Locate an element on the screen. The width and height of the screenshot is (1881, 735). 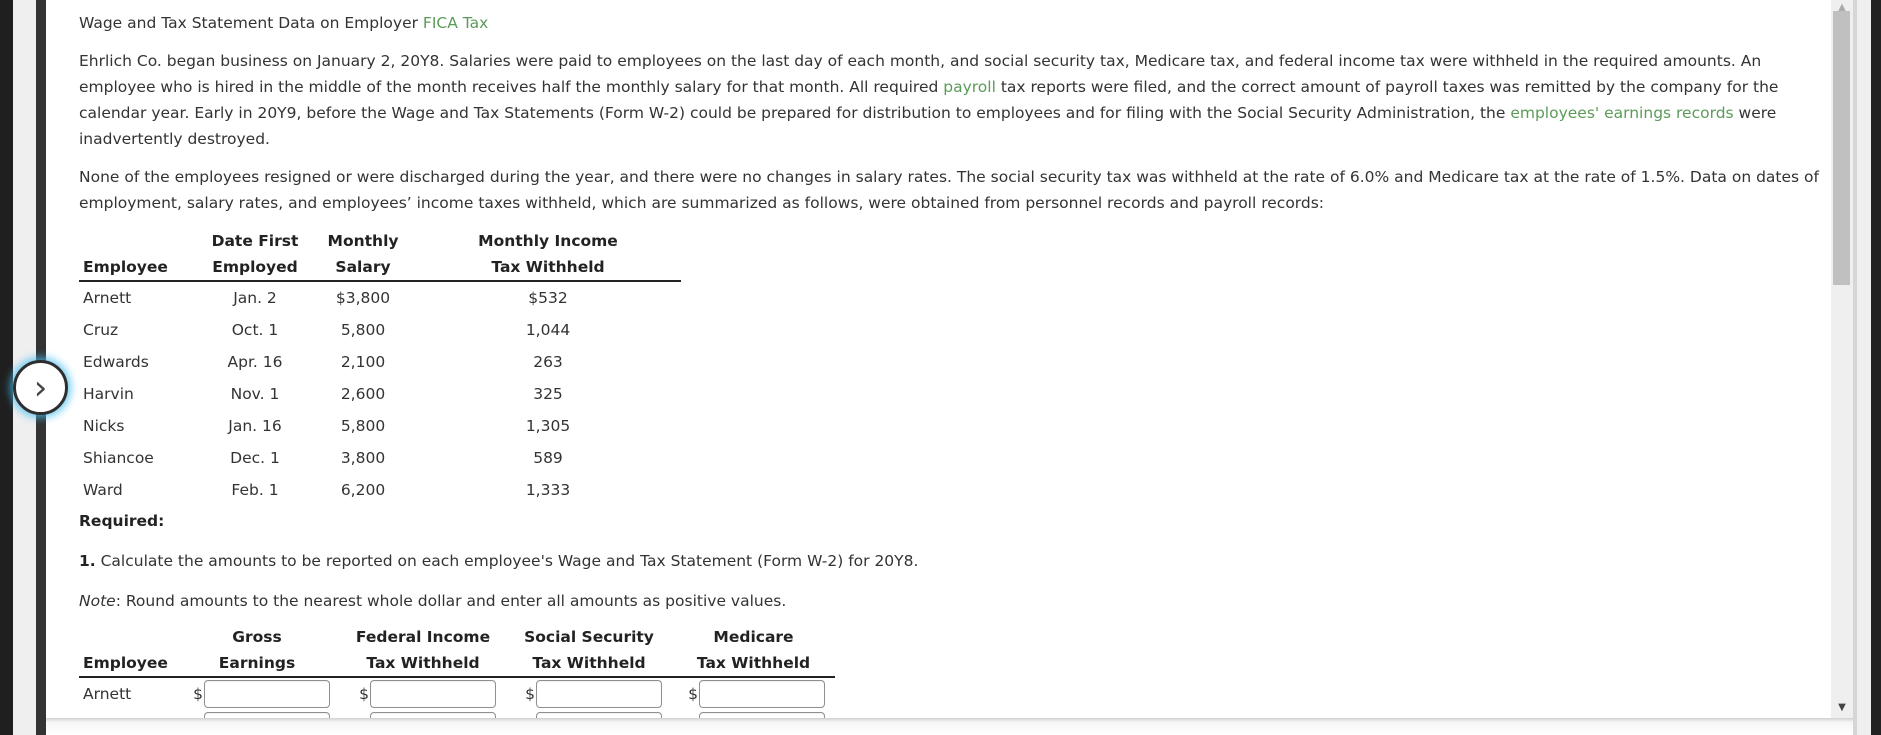
table-row: Edwards Apr. 16 2,100 263 is located at coordinates (380, 362).